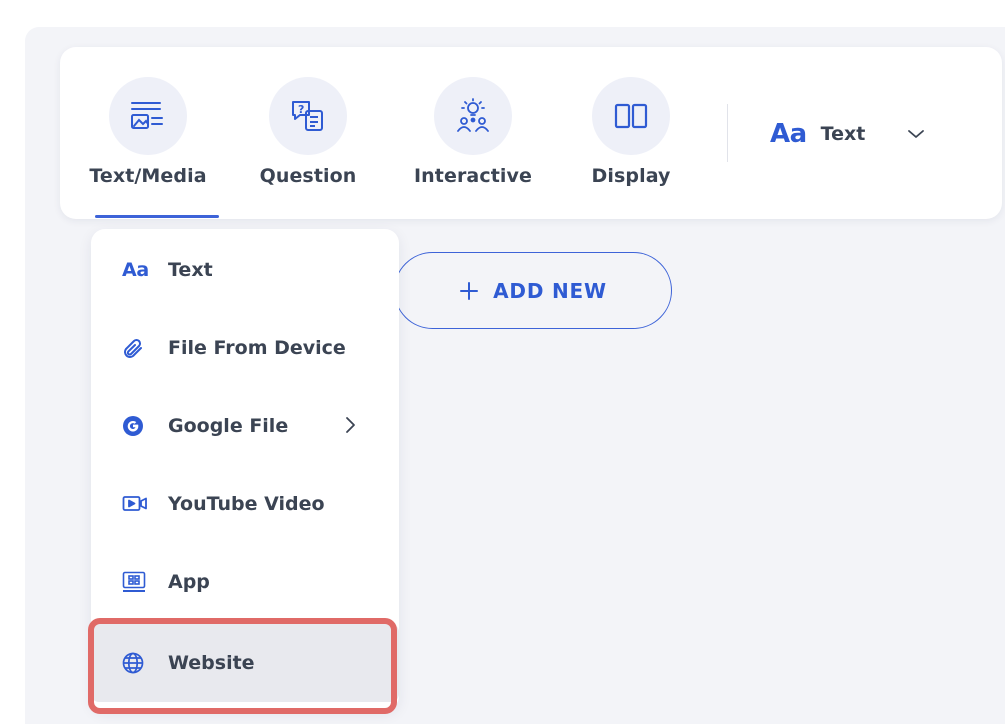 This screenshot has width=1005, height=724. Describe the element at coordinates (148, 116) in the screenshot. I see `text-media-icon` at that location.